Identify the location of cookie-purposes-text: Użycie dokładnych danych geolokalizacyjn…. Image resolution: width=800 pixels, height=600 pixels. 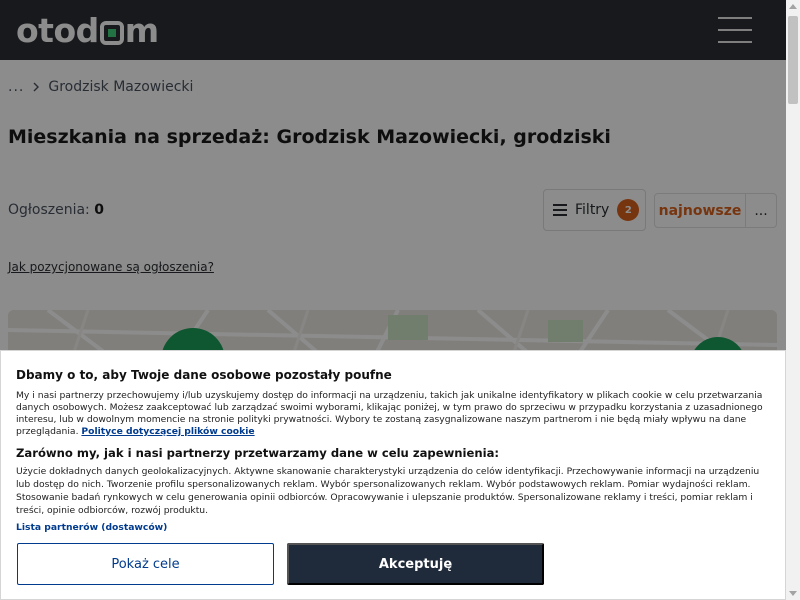
(388, 491).